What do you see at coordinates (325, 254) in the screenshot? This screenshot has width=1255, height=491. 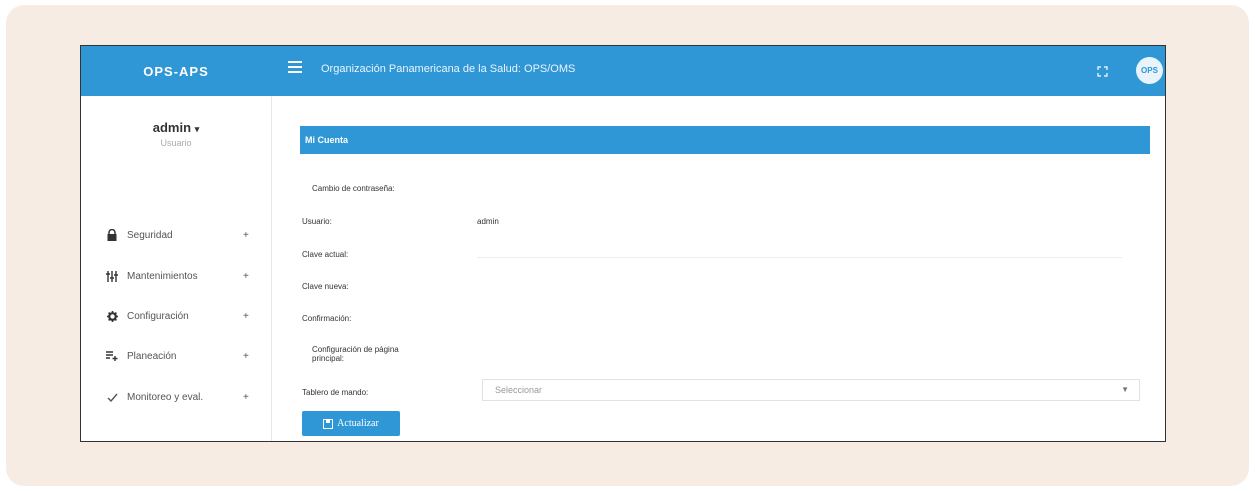 I see `current-password-label: Clave actual:` at bounding box center [325, 254].